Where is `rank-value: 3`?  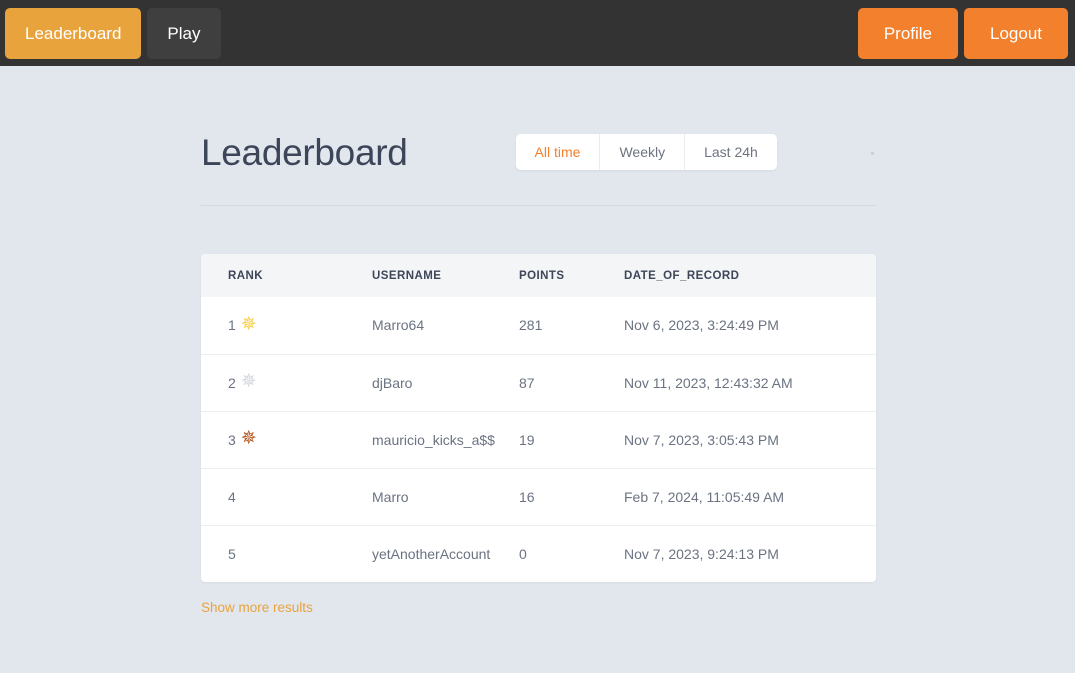
rank-value: 3 is located at coordinates (232, 439).